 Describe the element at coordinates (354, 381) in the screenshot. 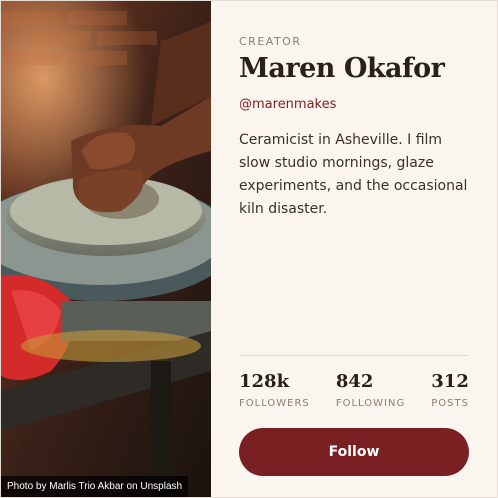

I see `stat-value: 842` at that location.